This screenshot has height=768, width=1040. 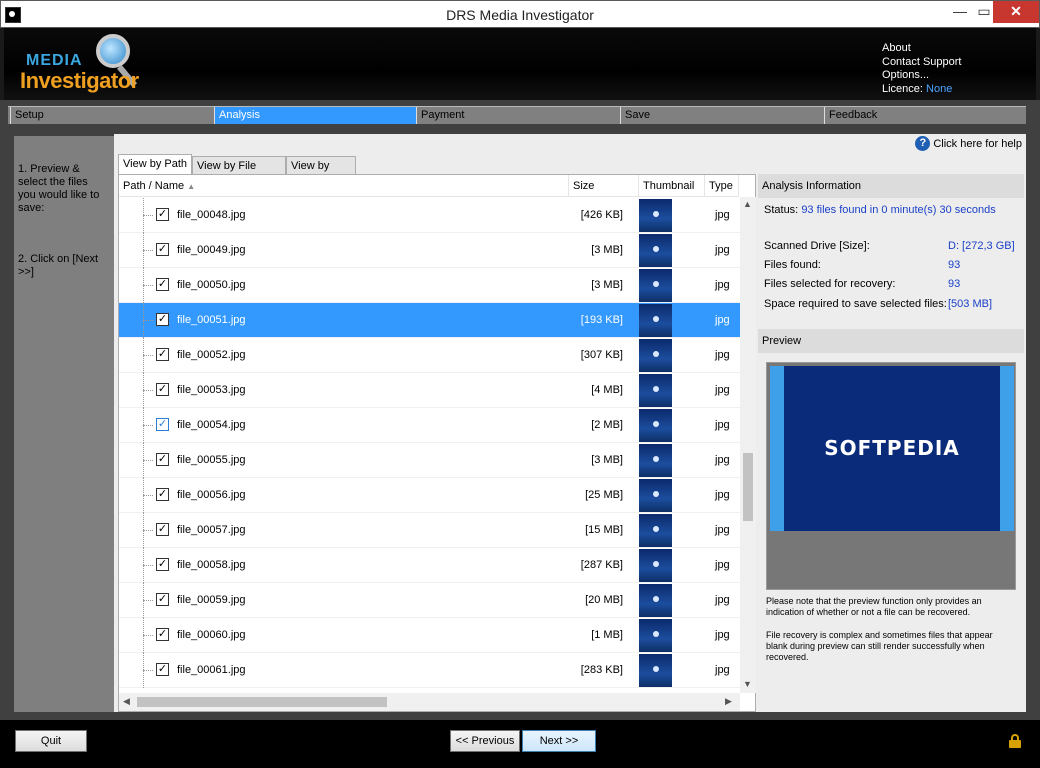 What do you see at coordinates (604, 530) in the screenshot?
I see `file-size: [15 MB]` at bounding box center [604, 530].